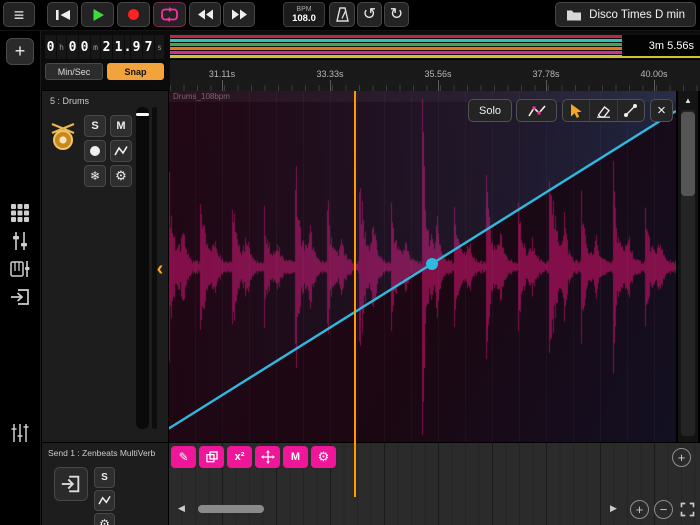 Image resolution: width=700 pixels, height=525 pixels. What do you see at coordinates (62, 14) in the screenshot?
I see `skip-to-start-button` at bounding box center [62, 14].